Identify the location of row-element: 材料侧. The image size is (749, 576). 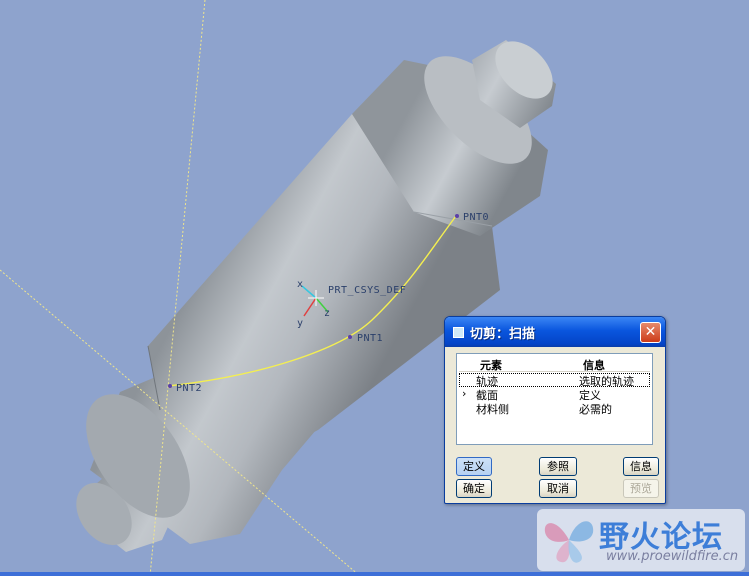
(492, 409).